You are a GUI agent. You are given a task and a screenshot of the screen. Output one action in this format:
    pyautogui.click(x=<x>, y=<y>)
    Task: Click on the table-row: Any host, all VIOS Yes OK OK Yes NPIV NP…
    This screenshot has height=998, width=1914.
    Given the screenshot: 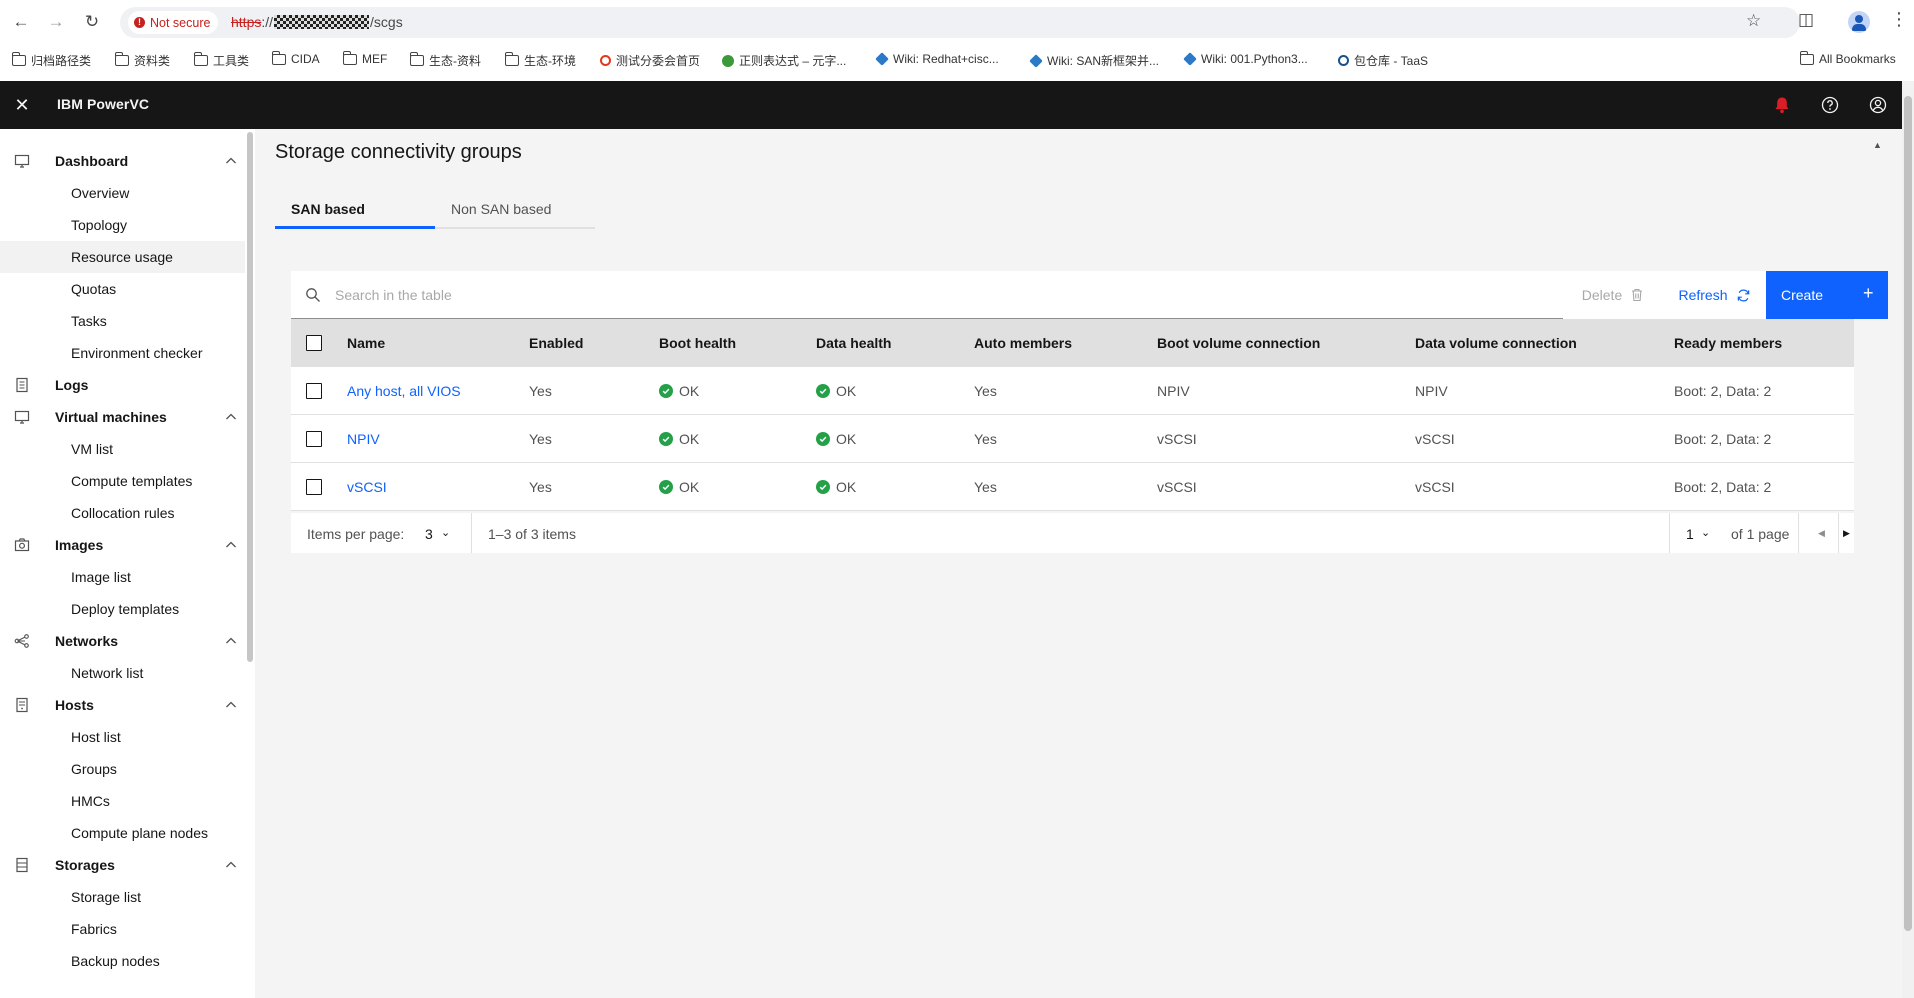 What is the action you would take?
    pyautogui.click(x=1072, y=391)
    